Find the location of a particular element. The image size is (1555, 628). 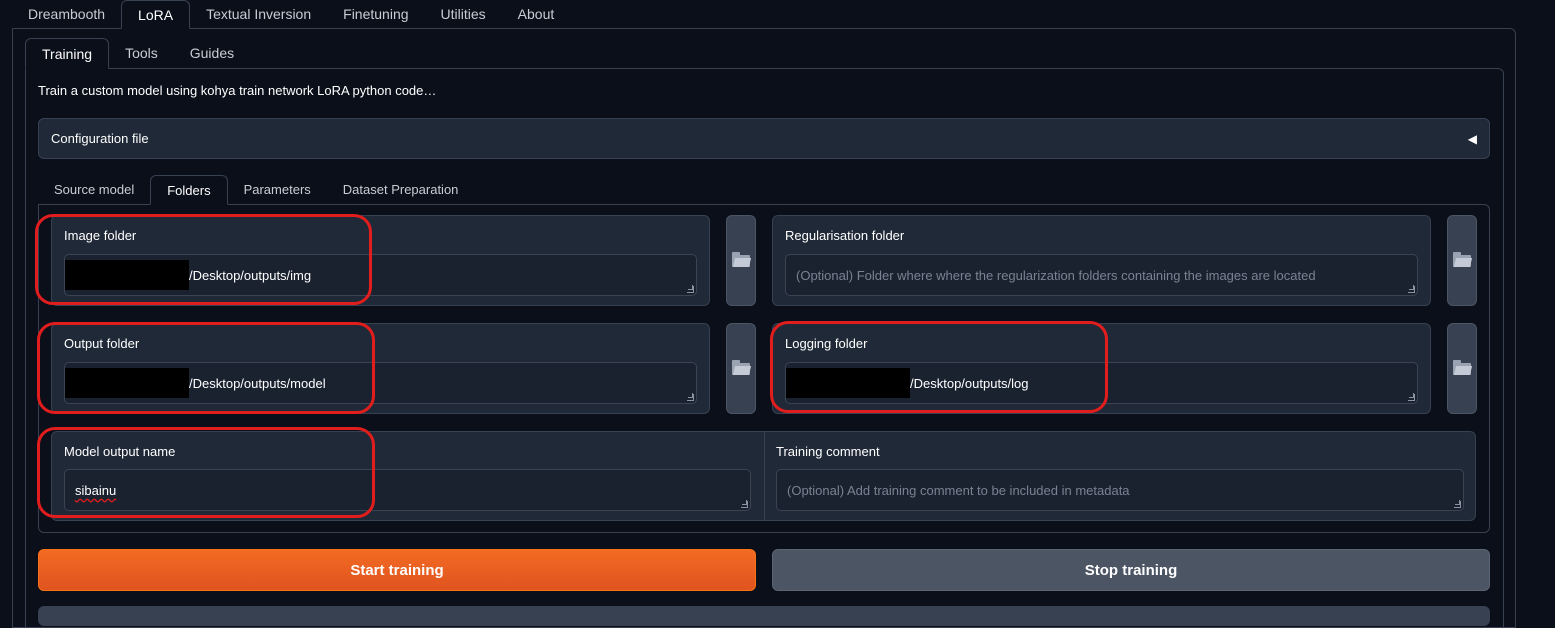

tab-folders: Folders is located at coordinates (189, 190).